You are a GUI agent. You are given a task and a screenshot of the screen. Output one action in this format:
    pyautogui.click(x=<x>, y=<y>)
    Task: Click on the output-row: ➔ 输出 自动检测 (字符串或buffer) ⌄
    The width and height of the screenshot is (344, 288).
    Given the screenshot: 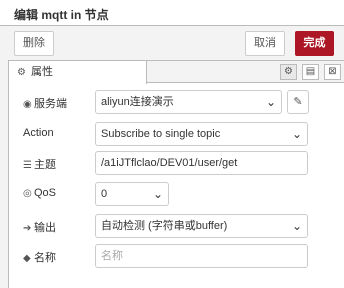 What is the action you would take?
    pyautogui.click(x=176, y=226)
    